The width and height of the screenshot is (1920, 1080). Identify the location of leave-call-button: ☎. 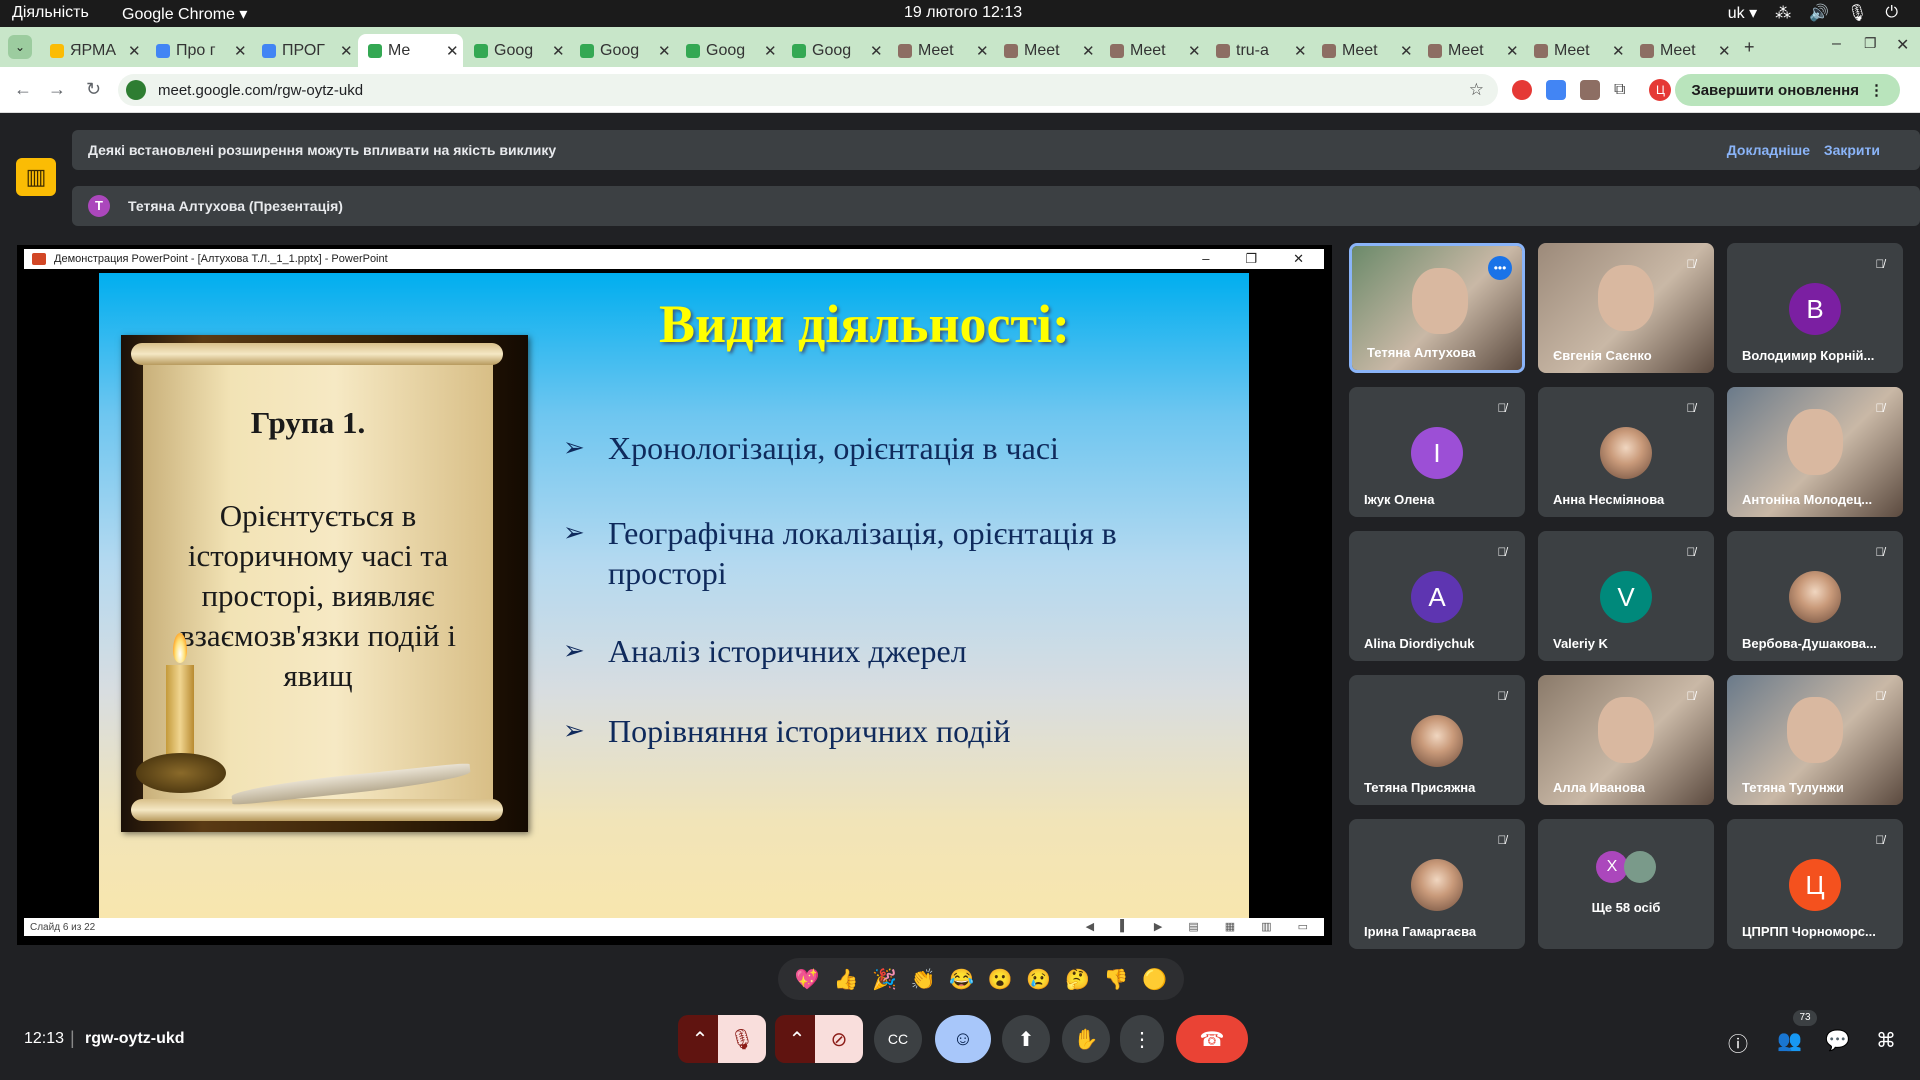
(1212, 1039).